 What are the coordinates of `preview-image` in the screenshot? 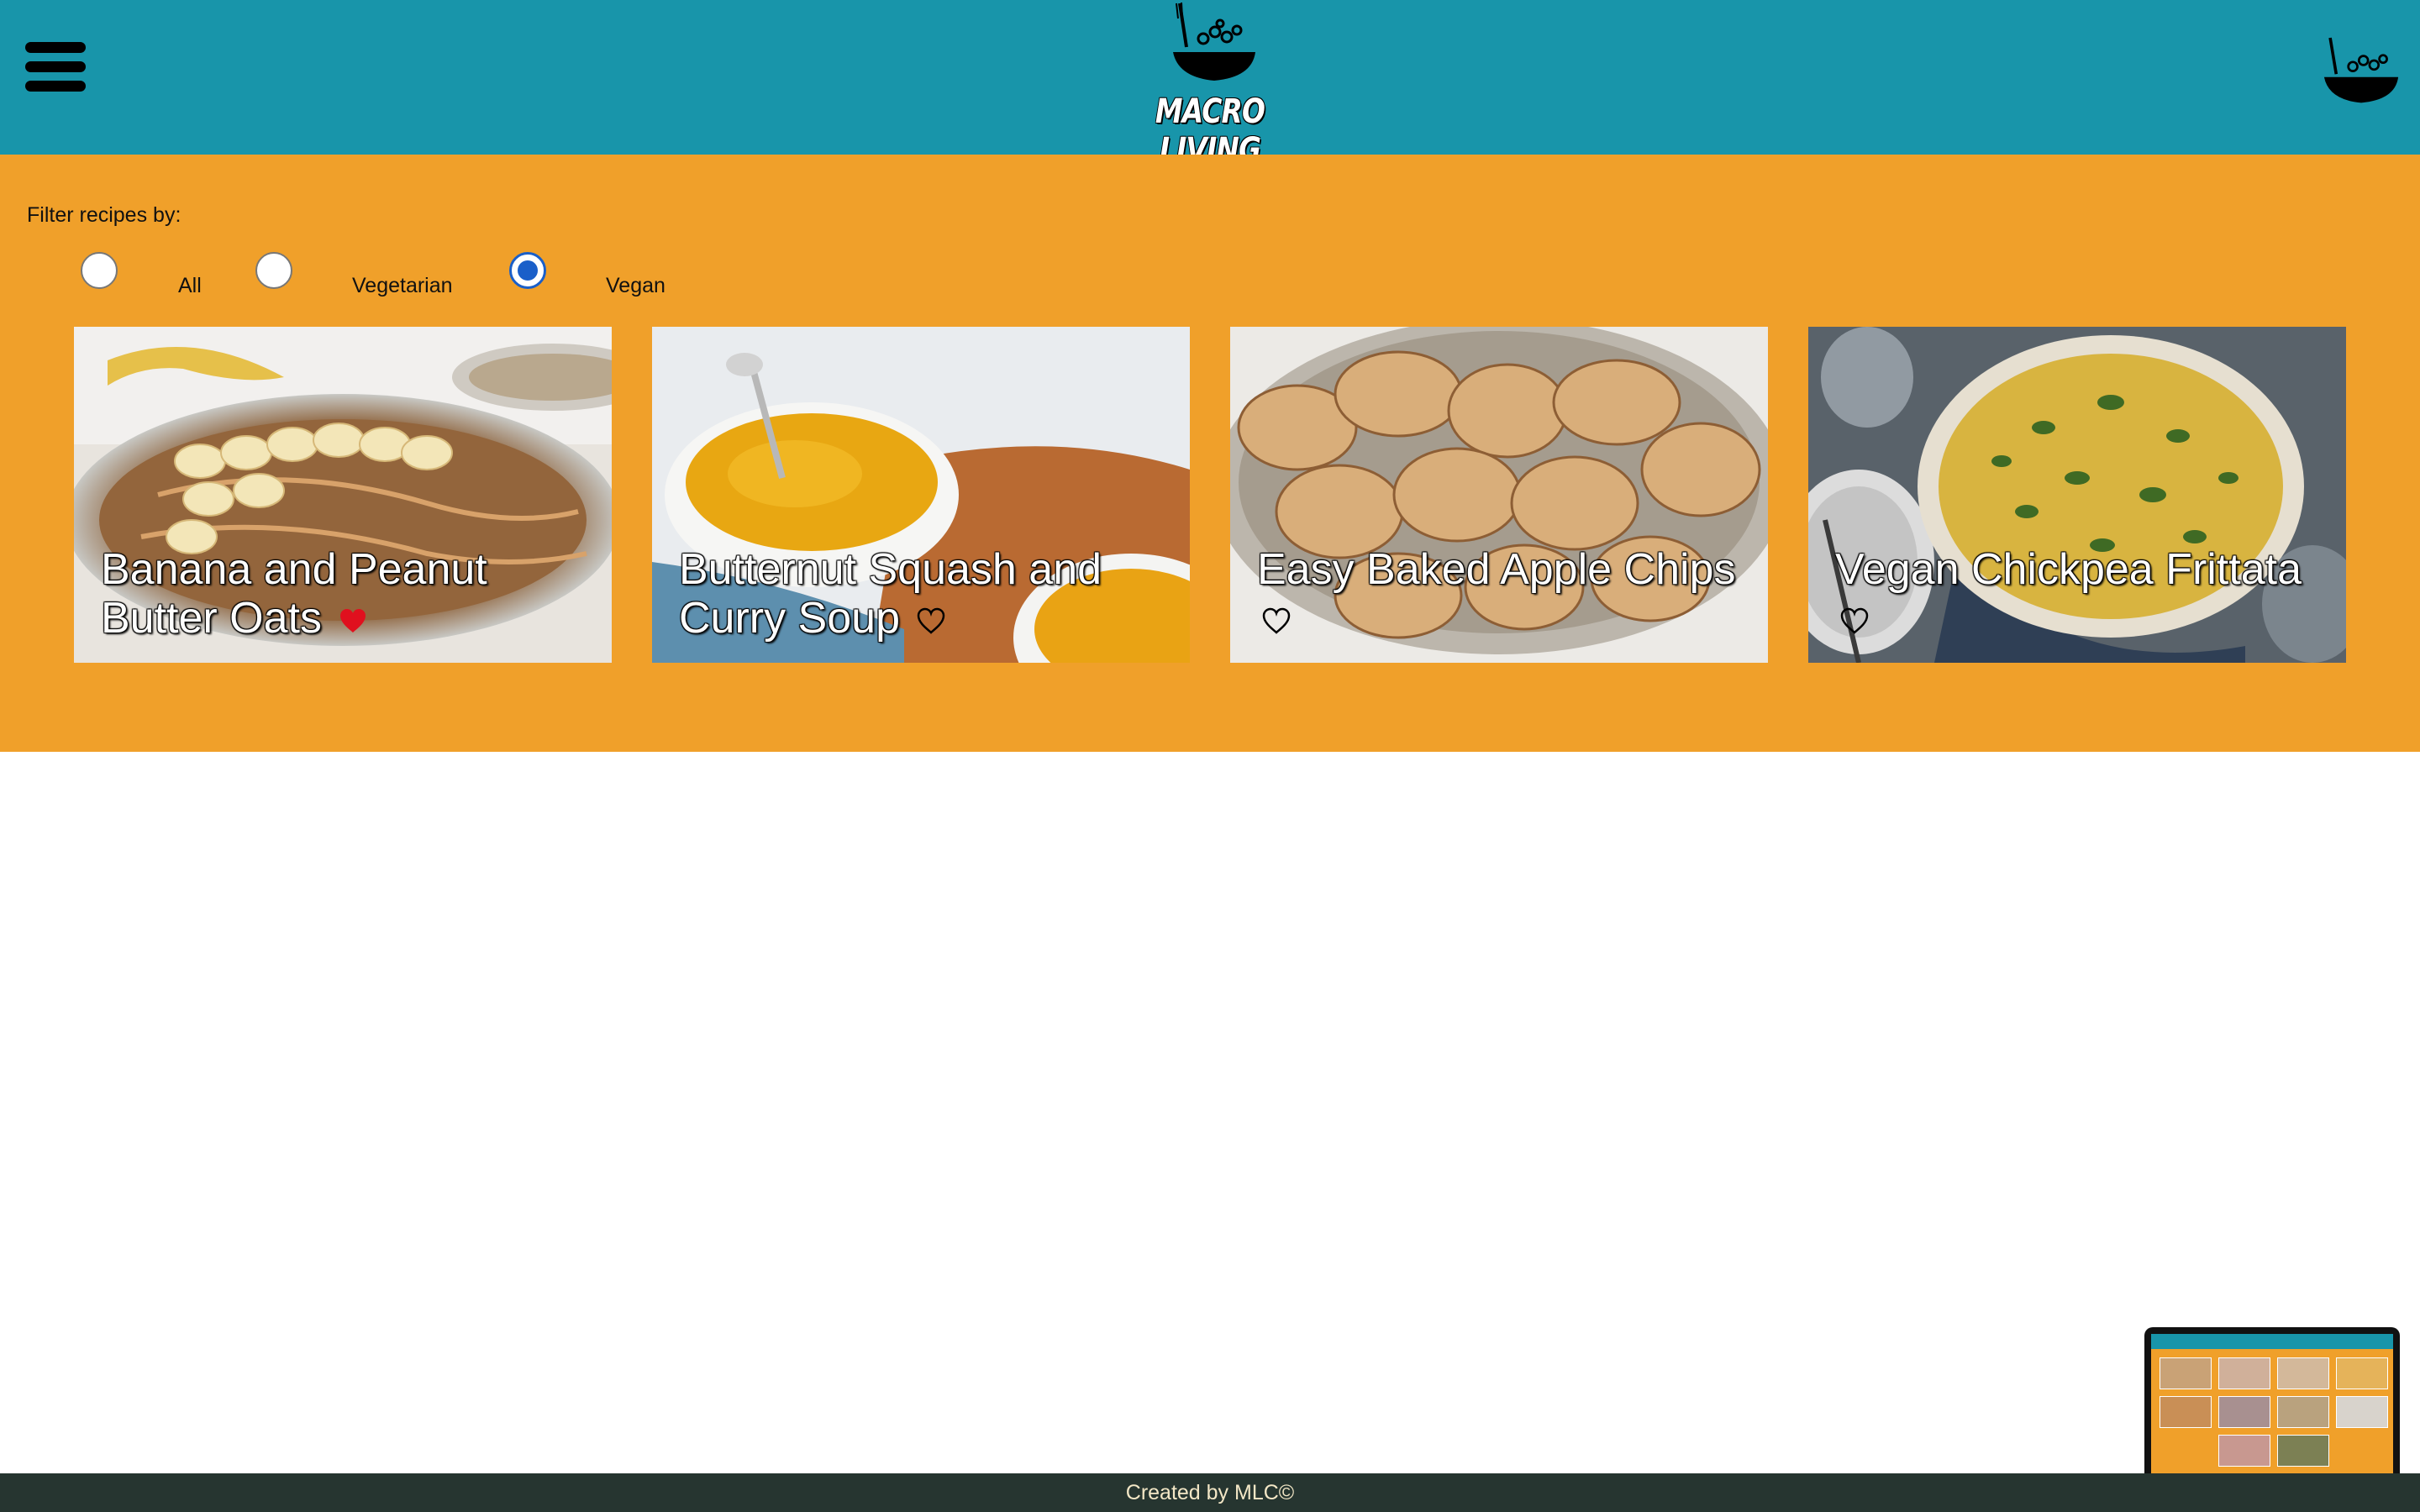 It's located at (2272, 1409).